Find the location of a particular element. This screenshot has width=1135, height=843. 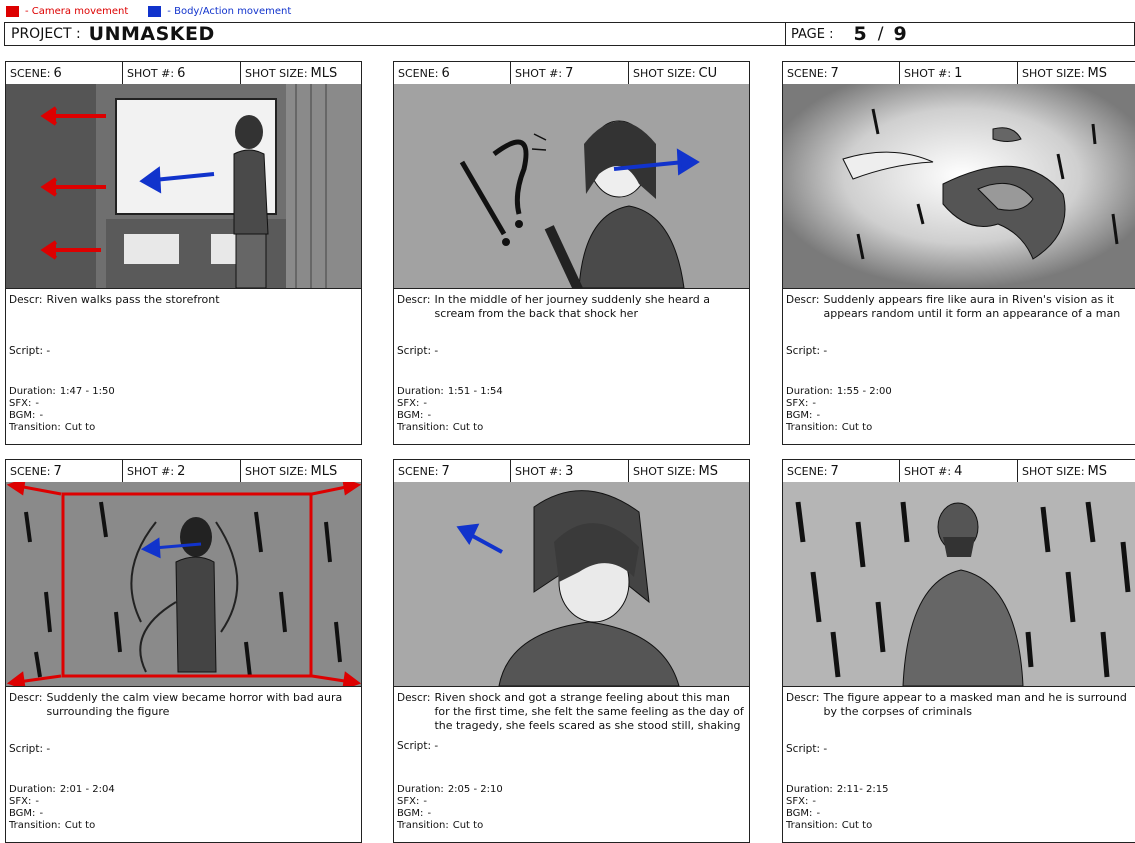

duration-value: 2:01 - 2:04 is located at coordinates (87, 789).